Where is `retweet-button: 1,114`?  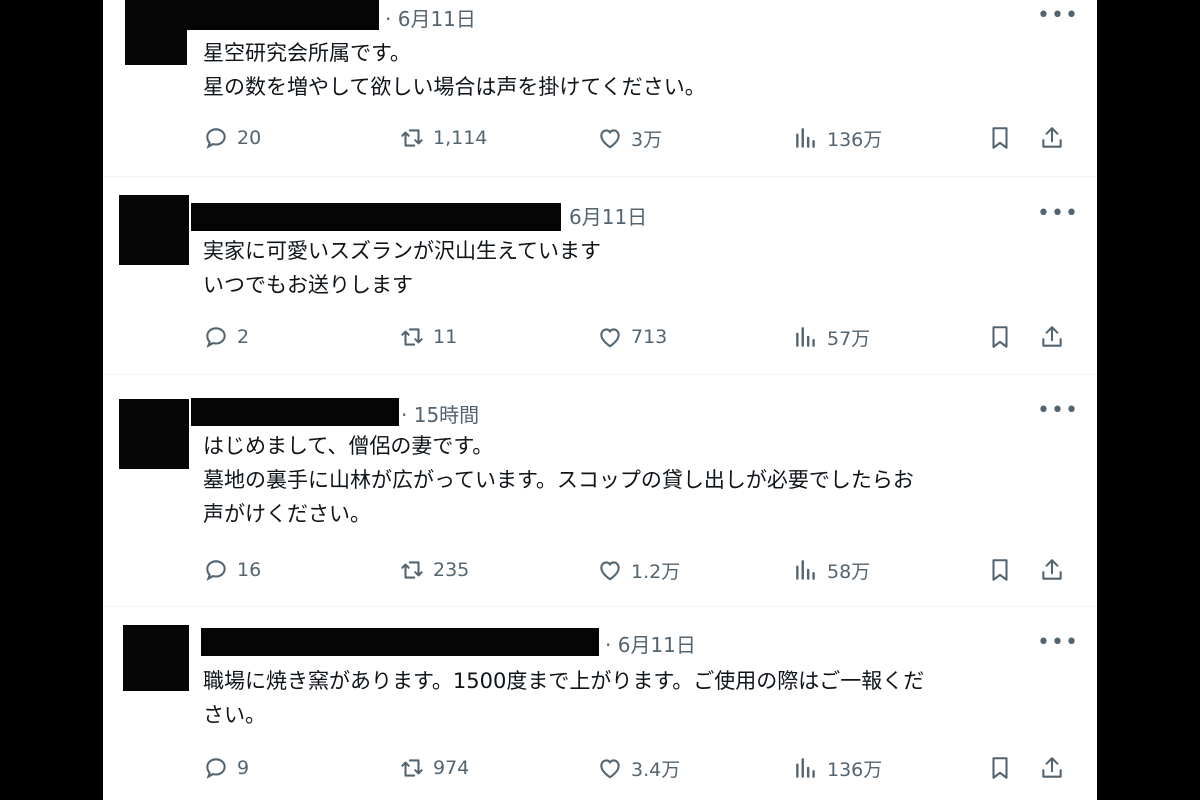
retweet-button: 1,114 is located at coordinates (443, 138).